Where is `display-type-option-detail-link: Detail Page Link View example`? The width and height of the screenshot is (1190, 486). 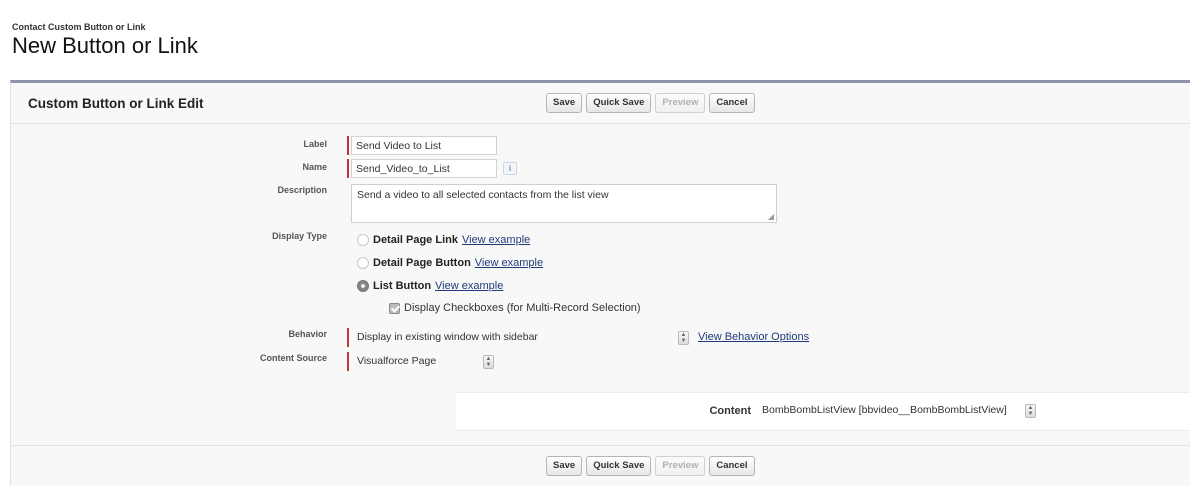
display-type-option-detail-link: Detail Page Link View example is located at coordinates (443, 240).